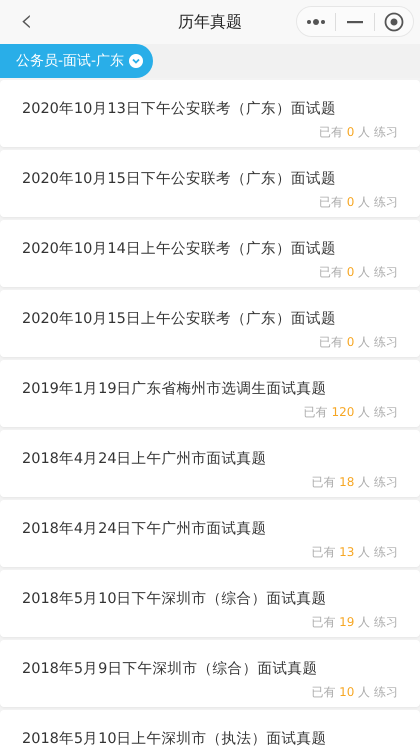 This screenshot has height=747, width=420. What do you see at coordinates (145, 459) in the screenshot?
I see `exam-title: 2018年4月24日上午广州市面试真题` at bounding box center [145, 459].